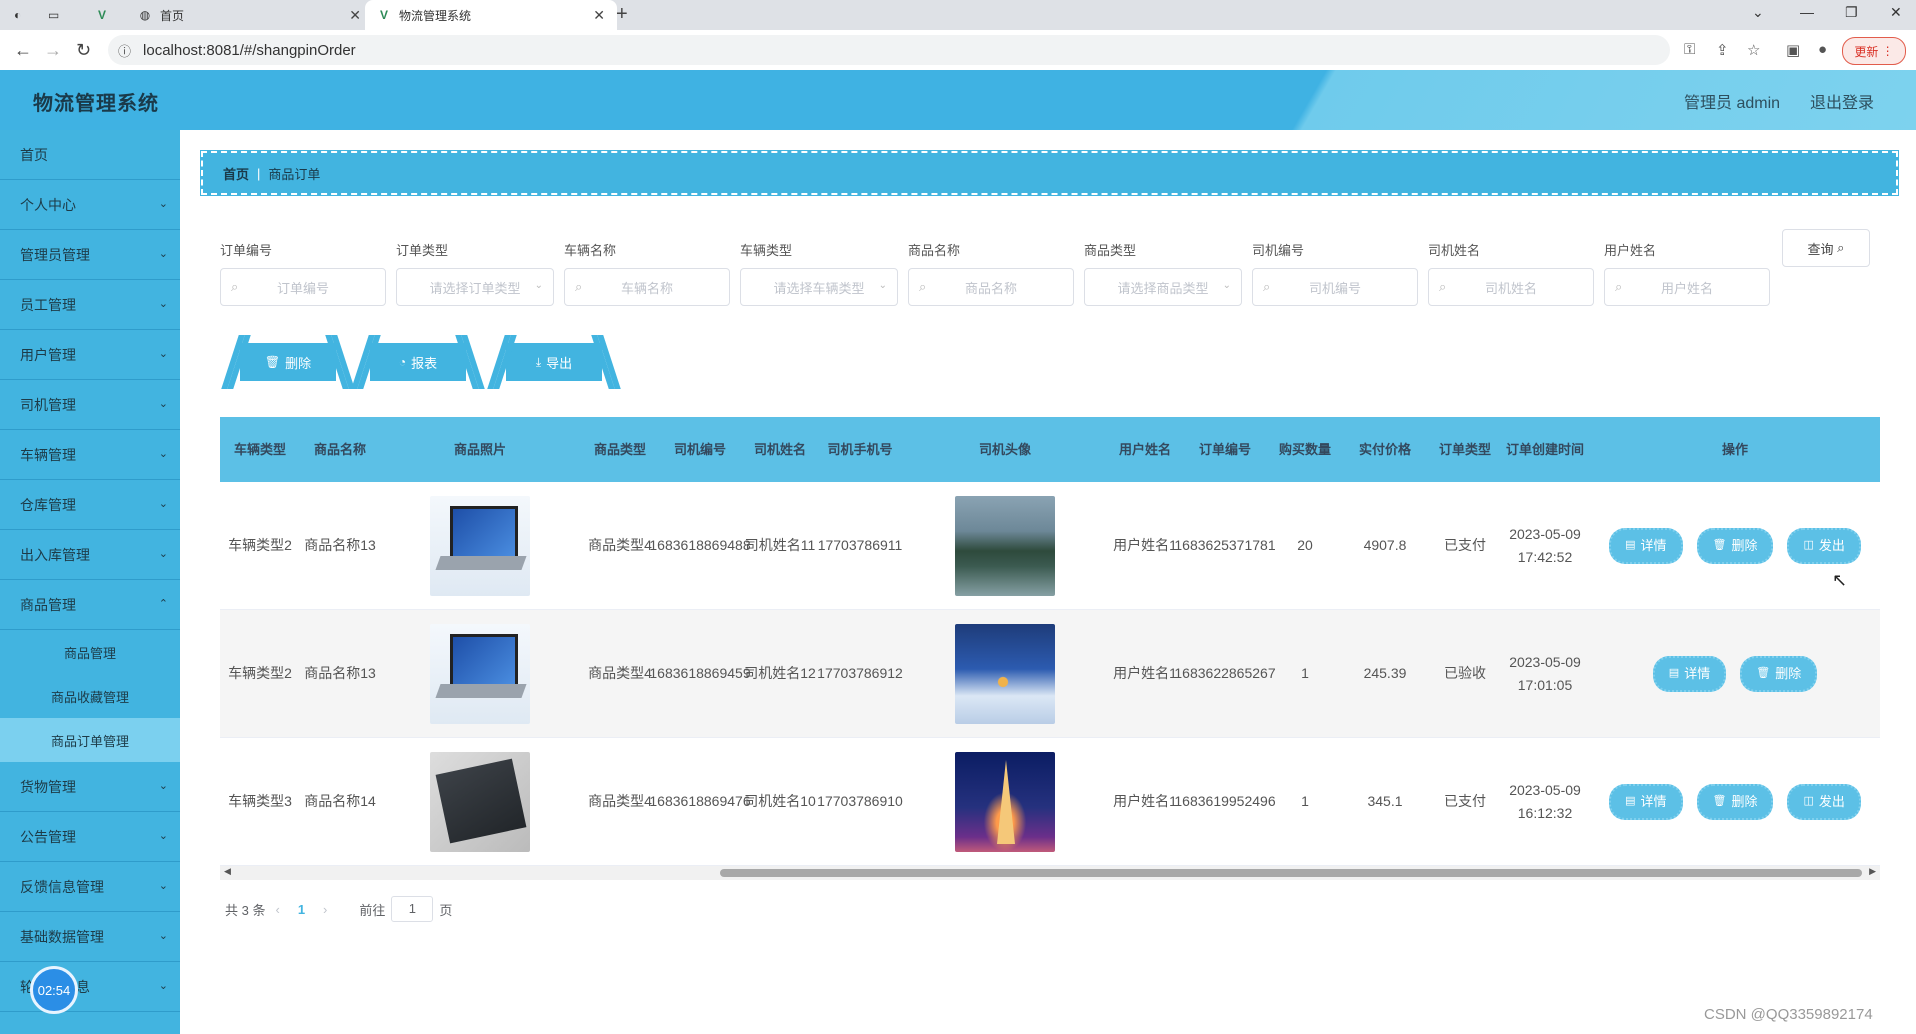 Image resolution: width=1916 pixels, height=1034 pixels. What do you see at coordinates (412, 909) in the screenshot?
I see `page-jump-input: 1` at bounding box center [412, 909].